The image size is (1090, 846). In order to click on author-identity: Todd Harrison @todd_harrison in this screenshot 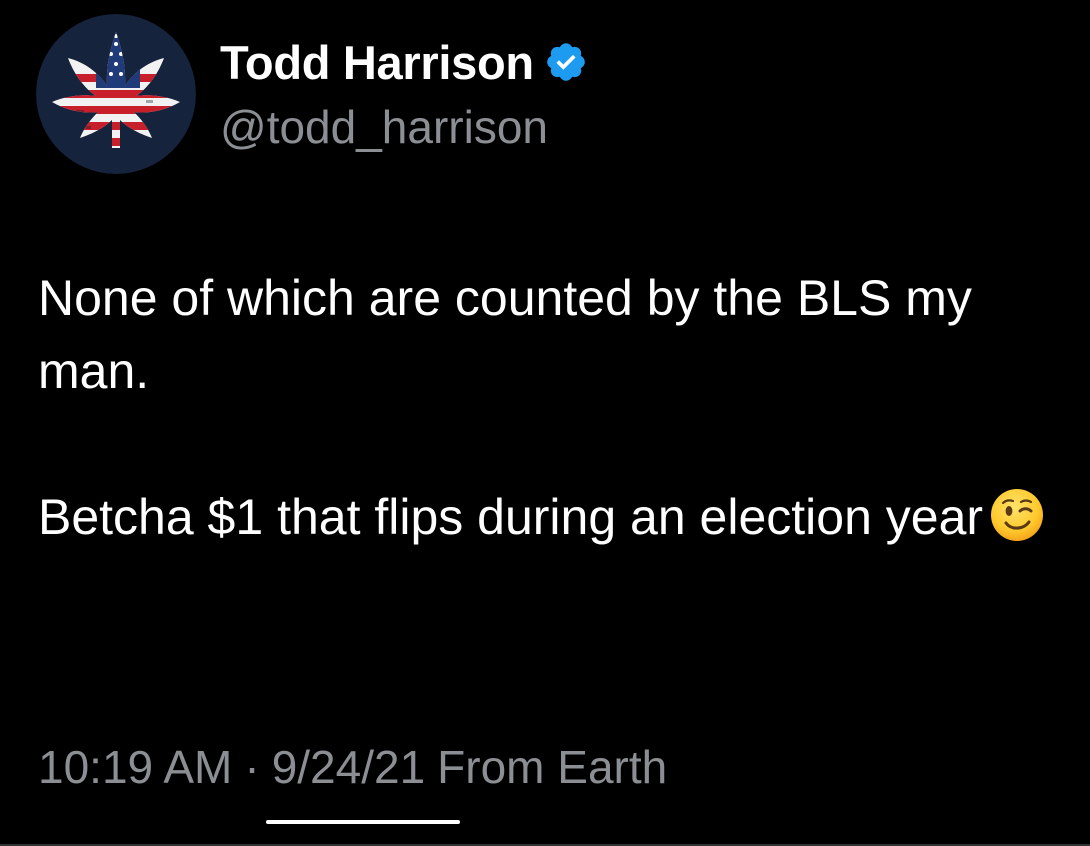, I will do `click(404, 94)`.